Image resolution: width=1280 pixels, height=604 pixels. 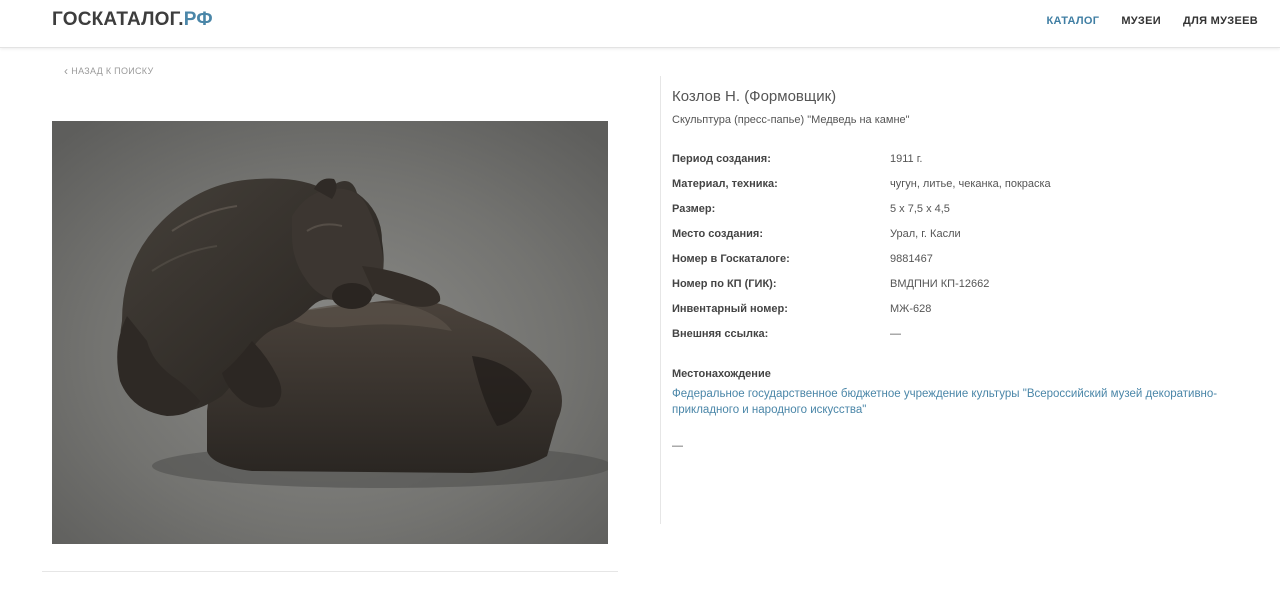 I want to click on property-label: Размер:, so click(x=694, y=209).